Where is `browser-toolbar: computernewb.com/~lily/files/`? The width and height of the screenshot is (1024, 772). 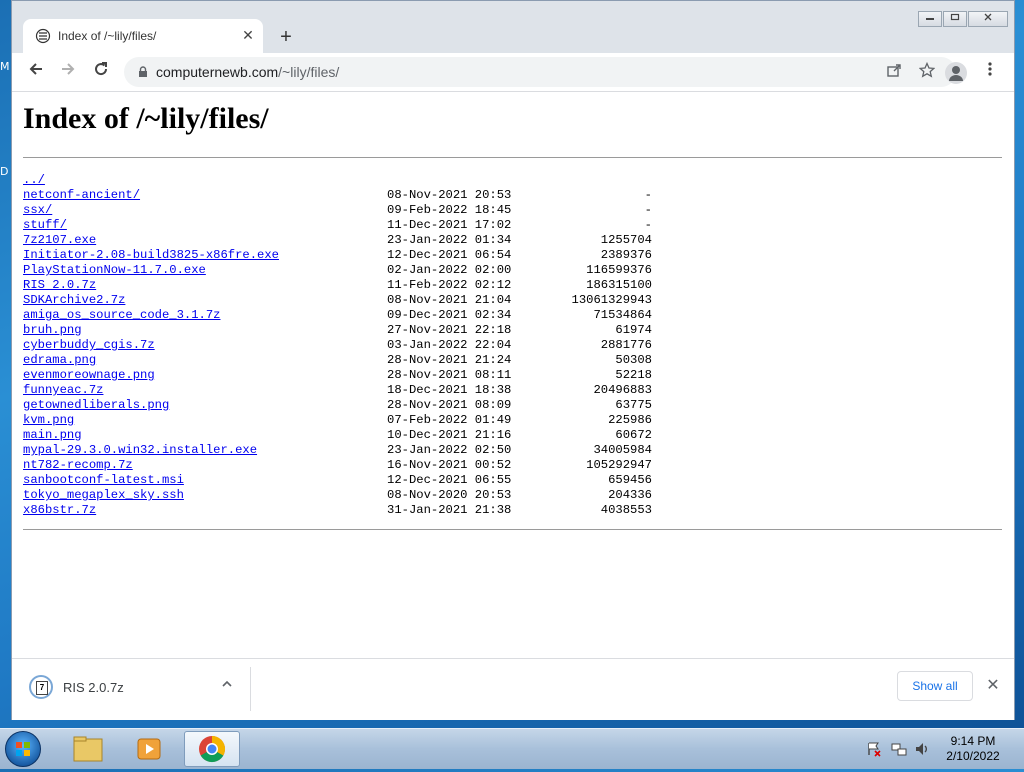 browser-toolbar: computernewb.com/~lily/files/ is located at coordinates (513, 72).